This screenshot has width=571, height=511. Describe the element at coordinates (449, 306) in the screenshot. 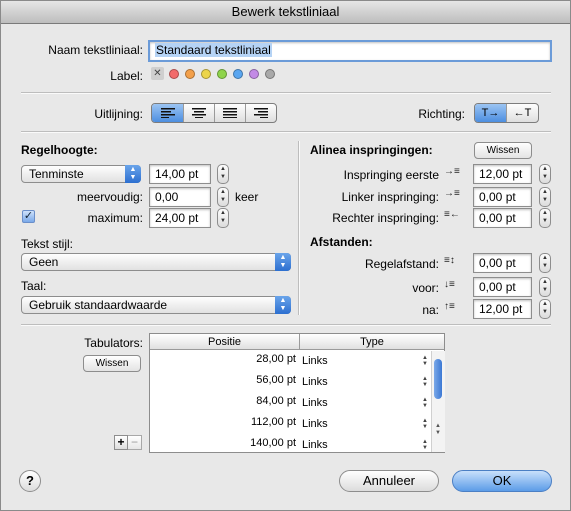

I see `space-after-icon: ↑≡` at that location.